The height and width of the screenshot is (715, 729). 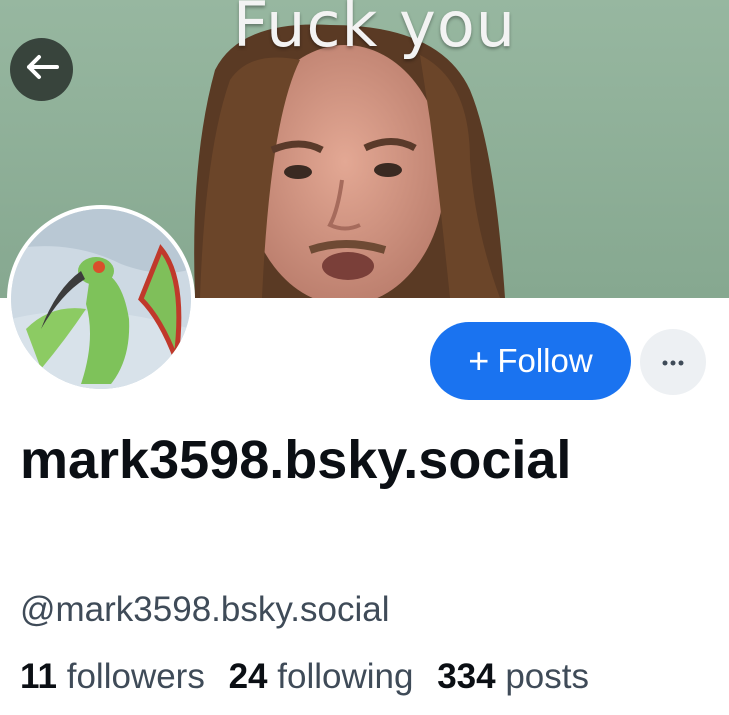 I want to click on posts-stat: 334 posts, so click(x=513, y=676).